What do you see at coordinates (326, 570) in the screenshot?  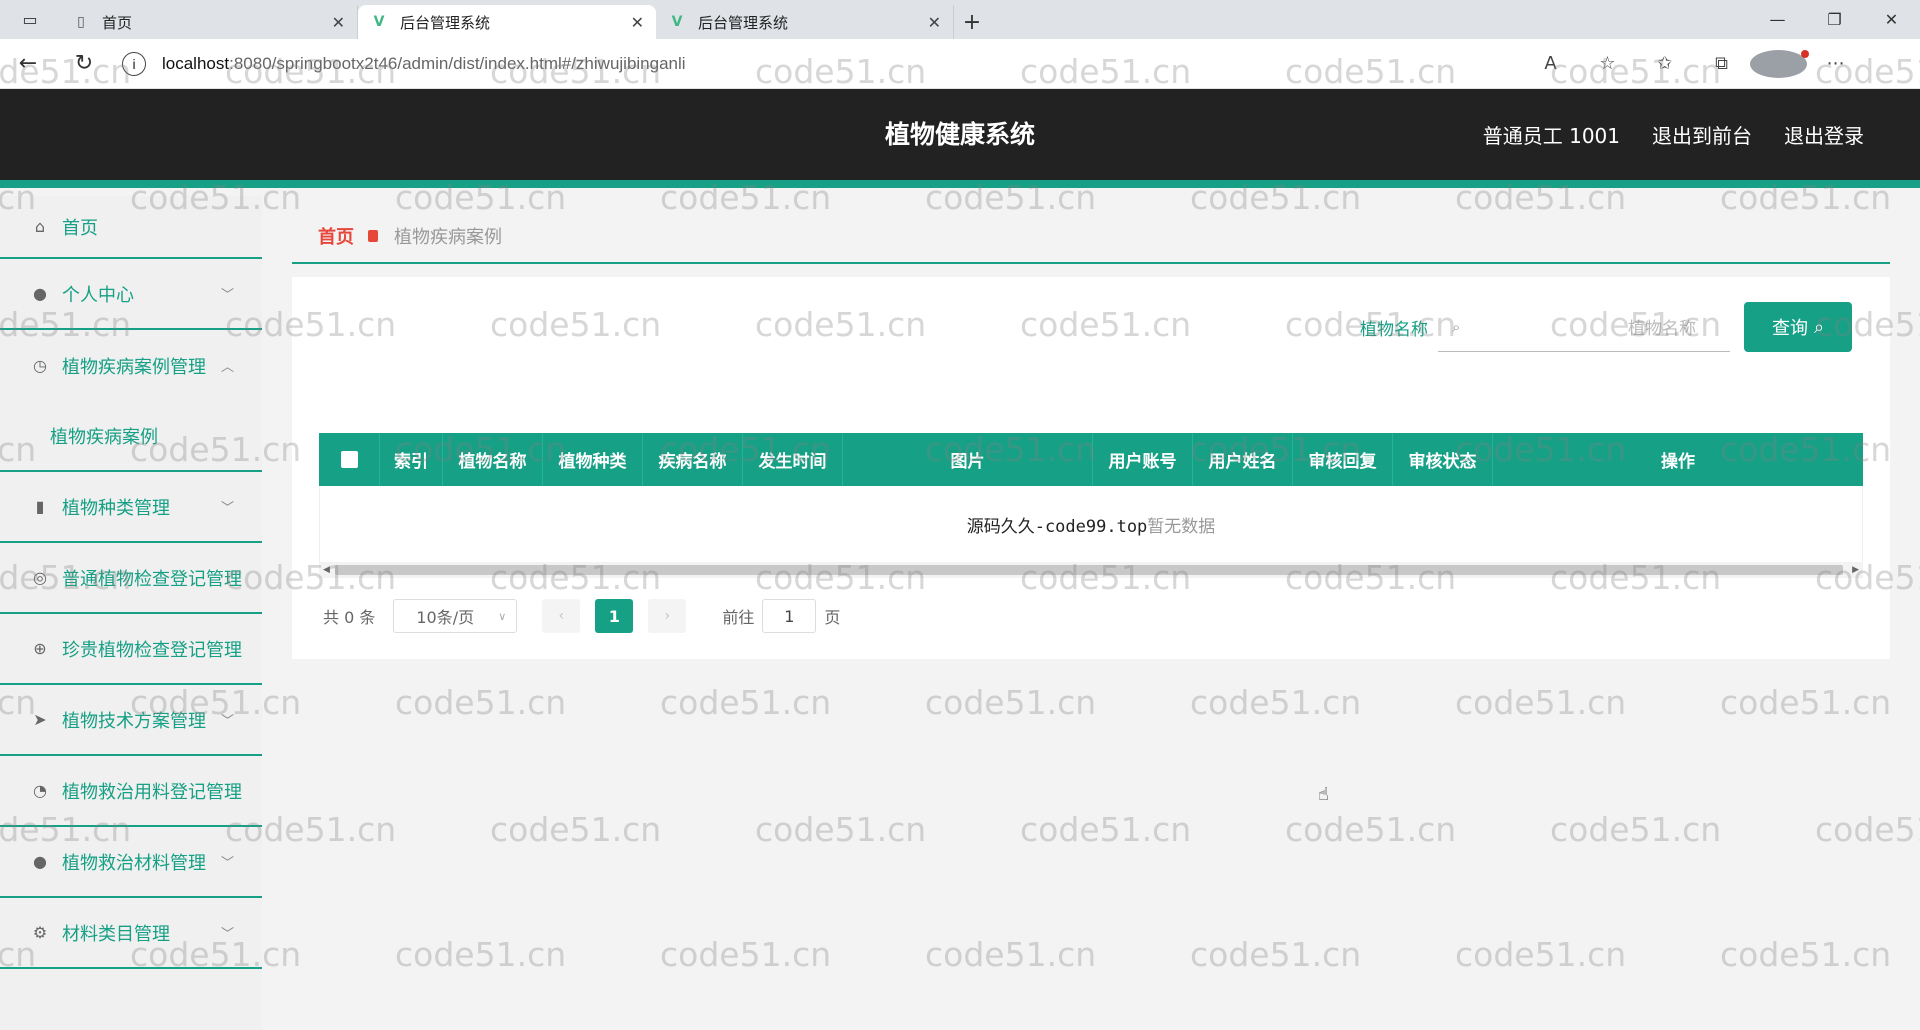 I see `scroll-left-icon: ◀` at bounding box center [326, 570].